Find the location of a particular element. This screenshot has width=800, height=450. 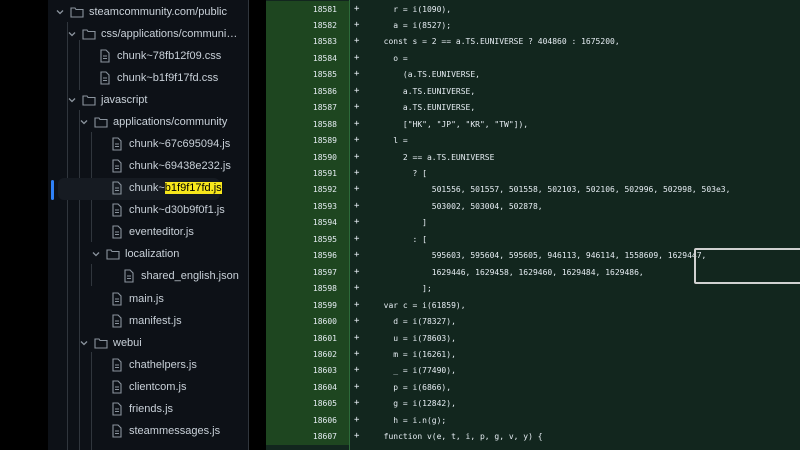

line-number-gutter: 18604 is located at coordinates (307, 387).